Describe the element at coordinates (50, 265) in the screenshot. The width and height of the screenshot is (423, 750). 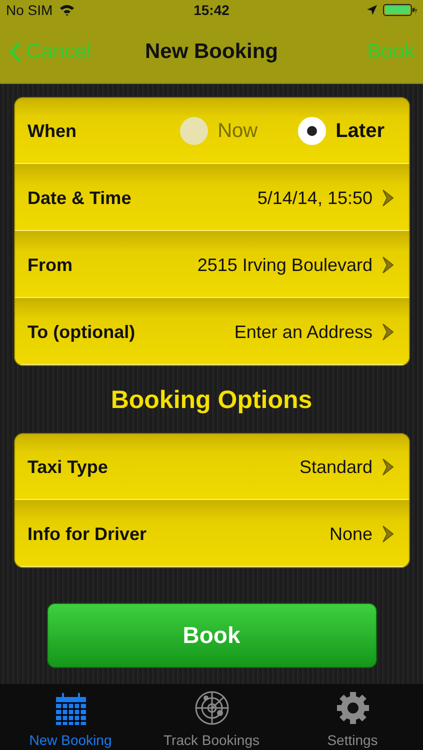
I see `row-label: From` at that location.